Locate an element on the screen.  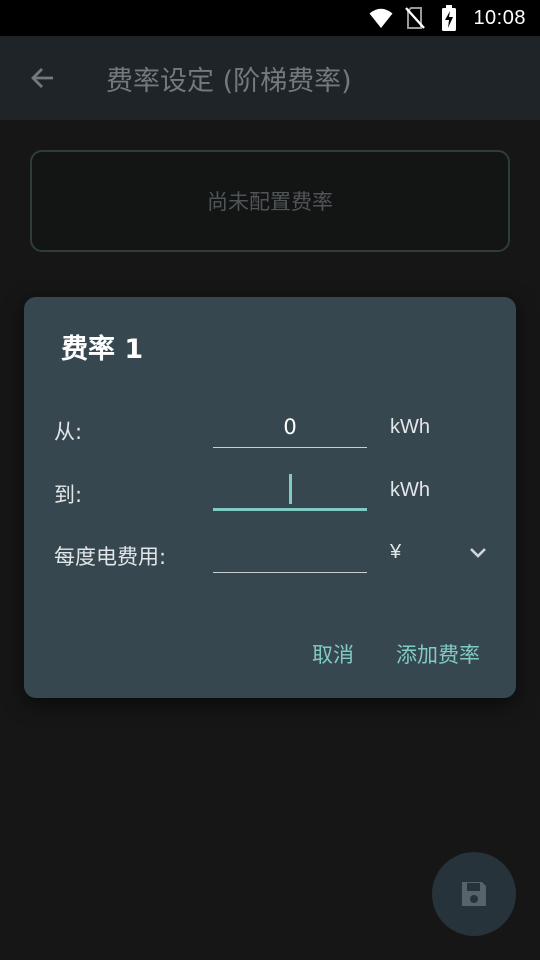
status-bar: 10:08 is located at coordinates (270, 18).